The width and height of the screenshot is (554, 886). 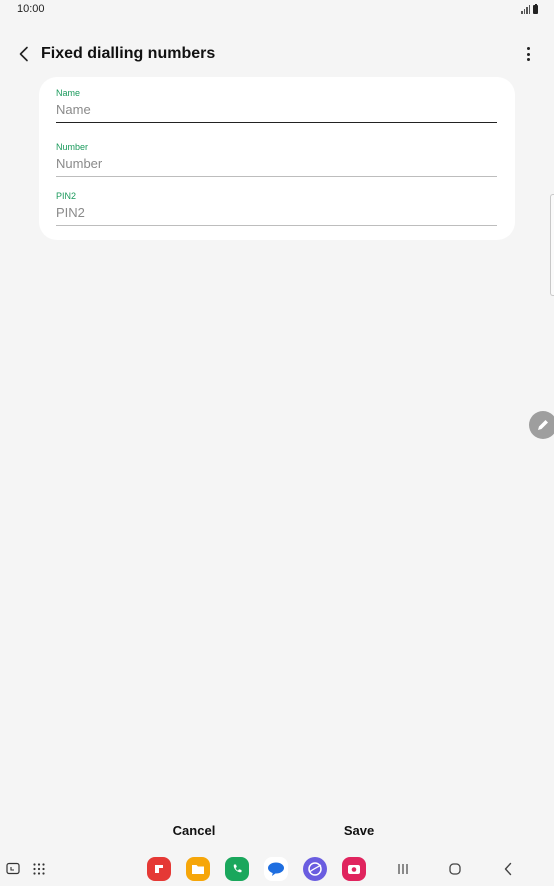 What do you see at coordinates (31, 9) in the screenshot?
I see `status-time: 10:00` at bounding box center [31, 9].